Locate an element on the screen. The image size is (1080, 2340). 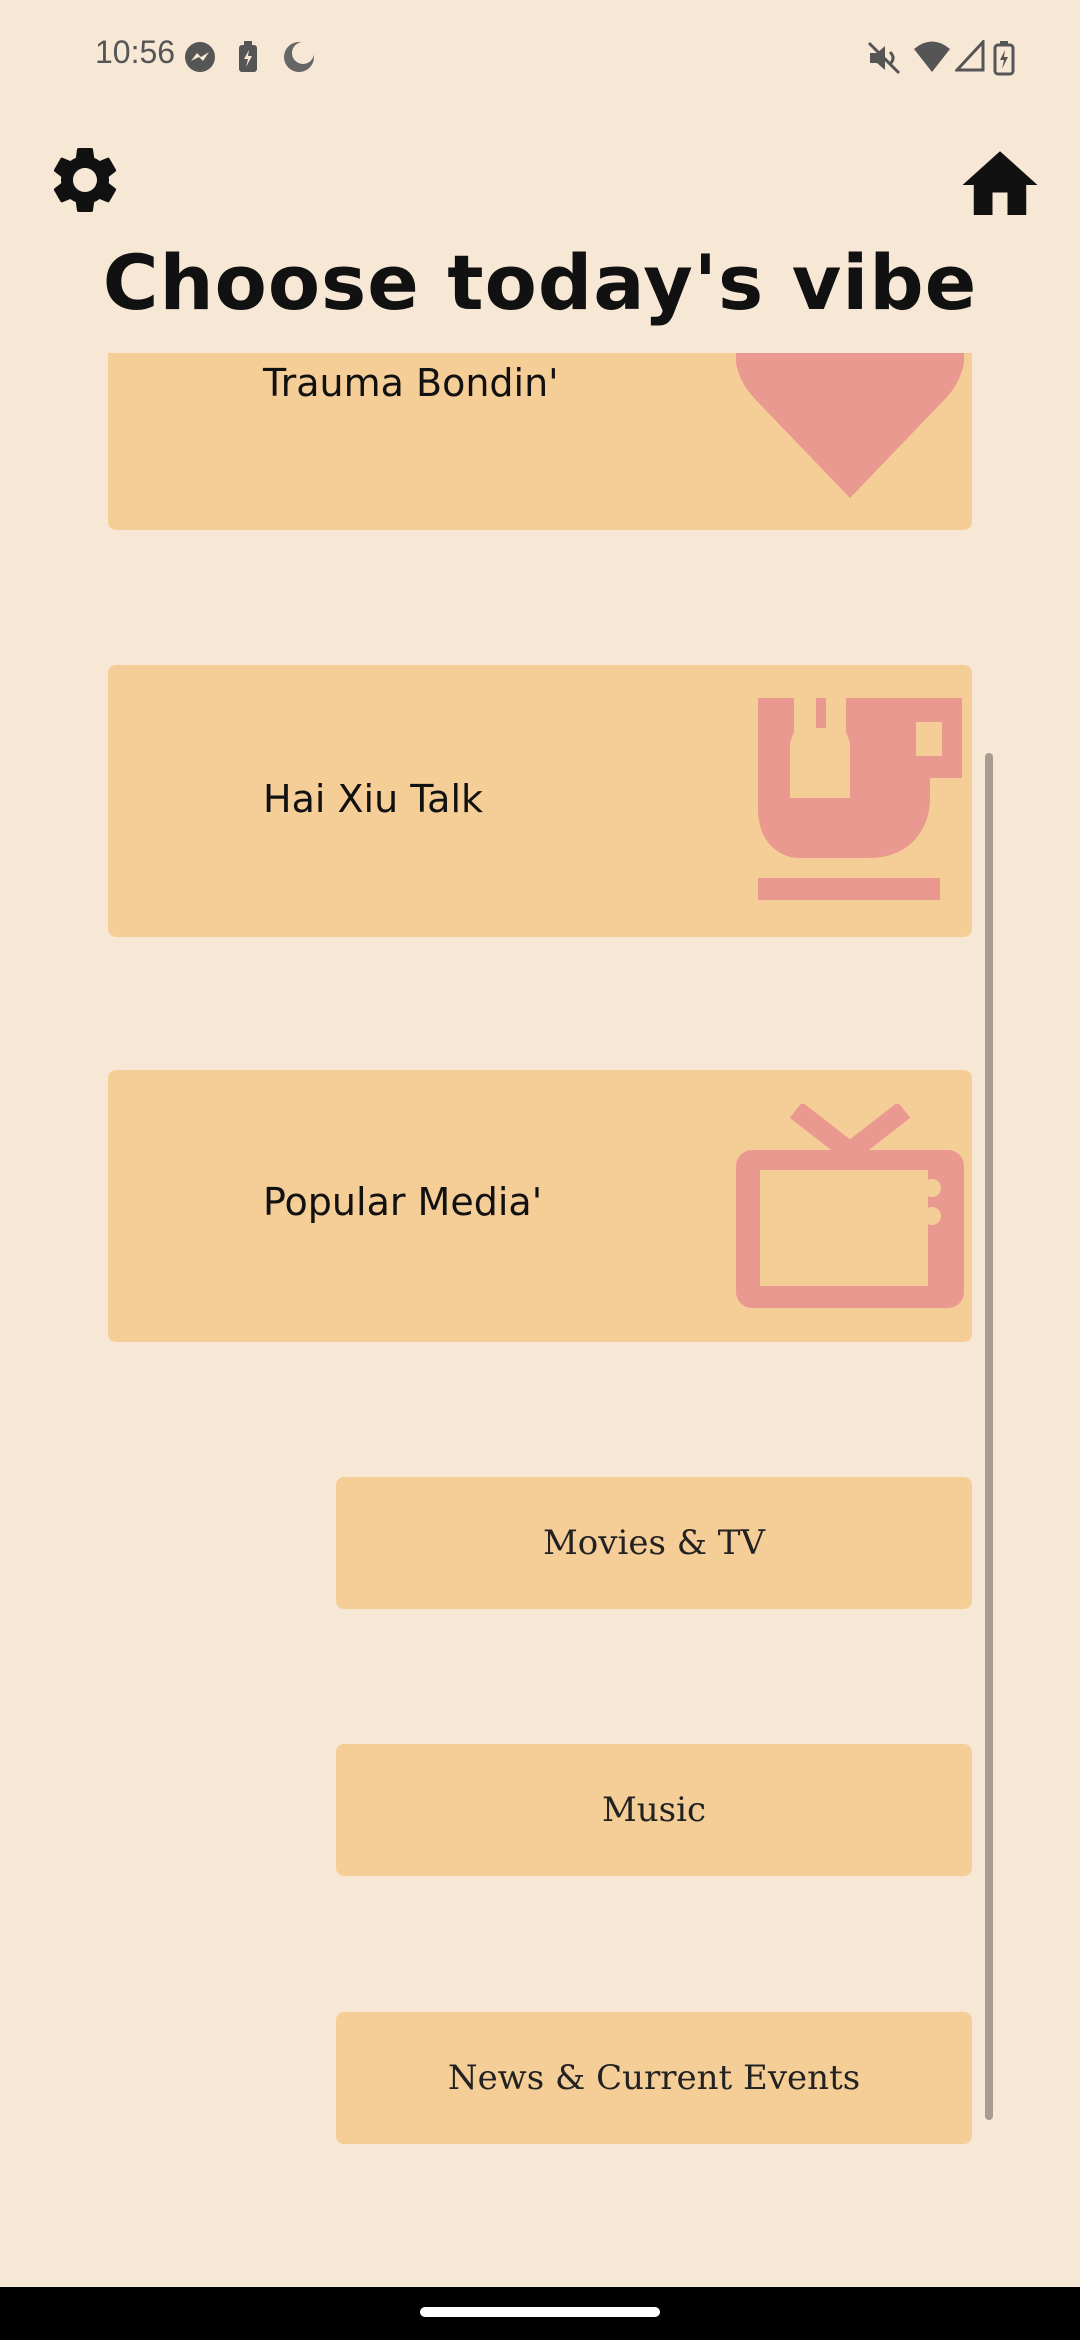
messenger-icon is located at coordinates (200, 59).